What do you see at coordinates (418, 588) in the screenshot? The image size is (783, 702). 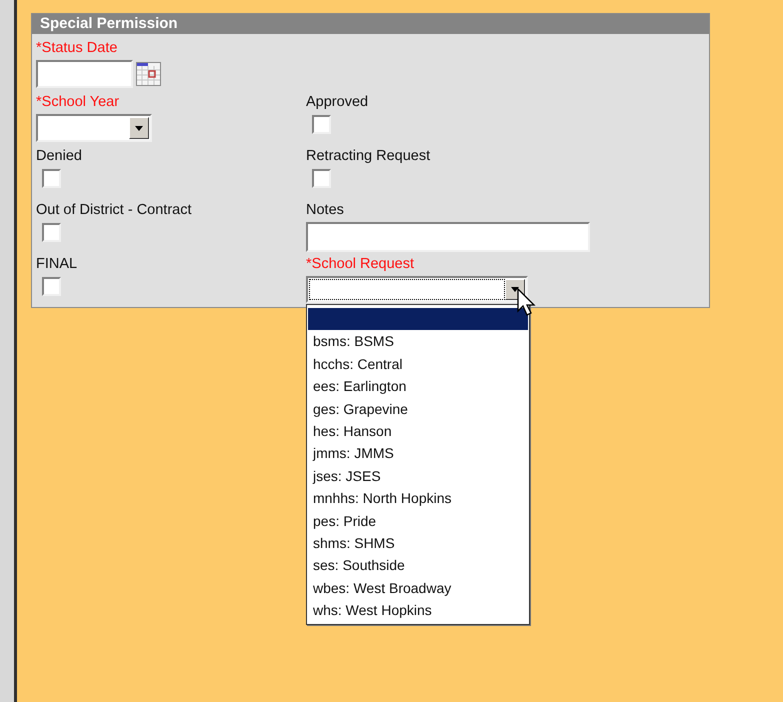 I see `dropdown-option: wbes: West Broadway` at bounding box center [418, 588].